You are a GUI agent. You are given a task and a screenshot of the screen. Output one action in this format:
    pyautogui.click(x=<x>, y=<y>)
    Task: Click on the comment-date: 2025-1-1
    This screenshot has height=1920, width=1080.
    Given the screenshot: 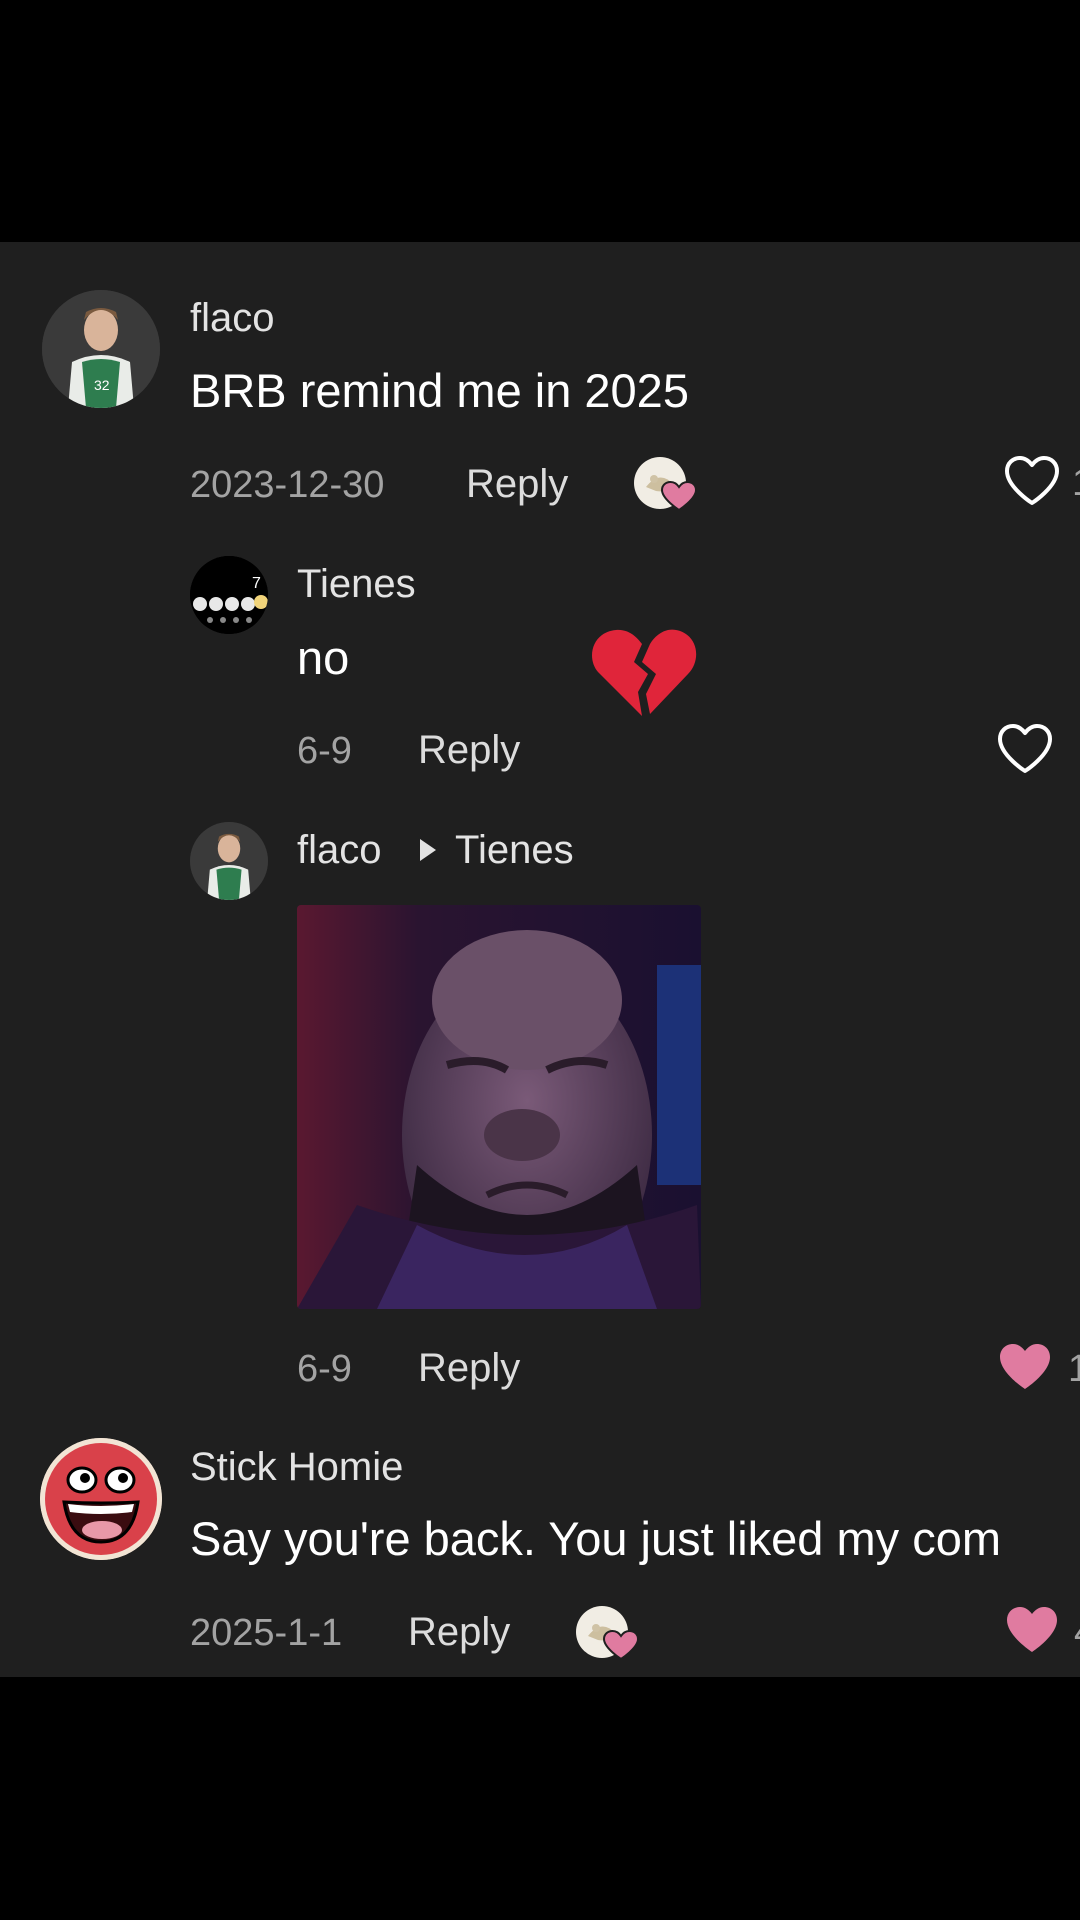 What is the action you would take?
    pyautogui.click(x=266, y=1633)
    